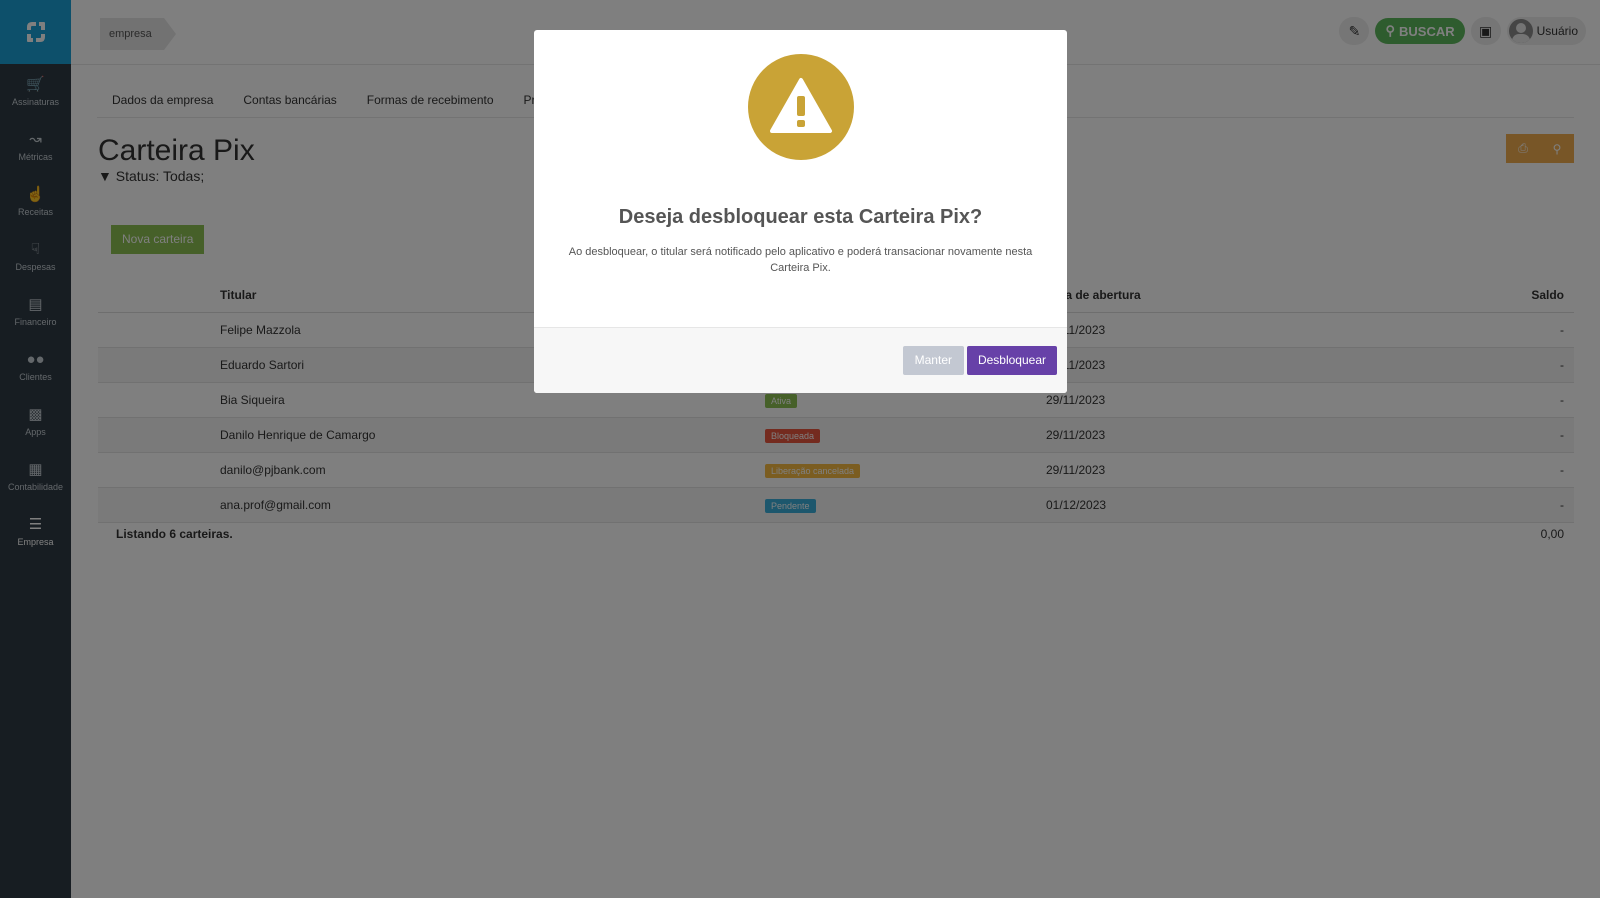 This screenshot has width=1600, height=898. I want to click on keep-button: Manter, so click(933, 360).